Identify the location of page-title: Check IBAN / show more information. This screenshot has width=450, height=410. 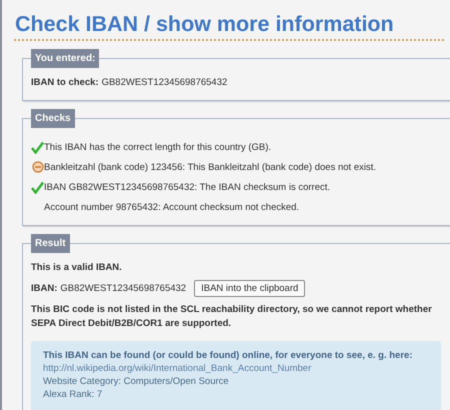
(204, 24).